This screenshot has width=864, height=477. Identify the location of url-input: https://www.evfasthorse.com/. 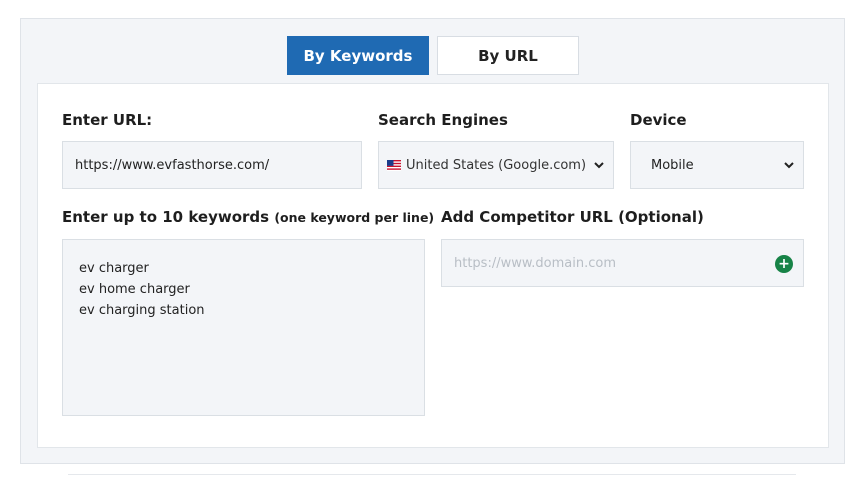
(212, 165).